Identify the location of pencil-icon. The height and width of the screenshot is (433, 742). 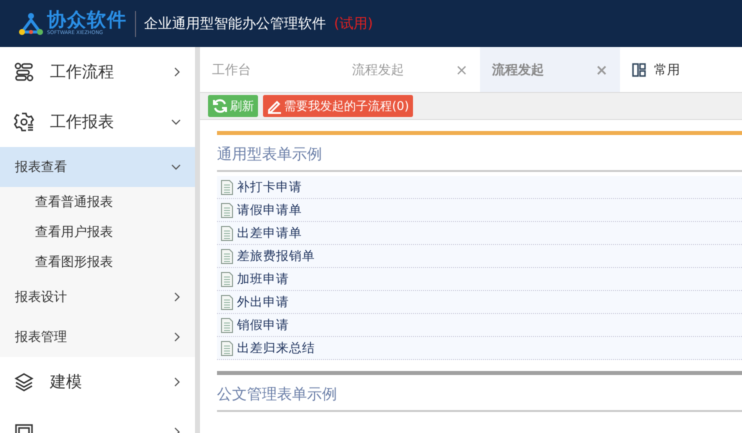
(274, 106).